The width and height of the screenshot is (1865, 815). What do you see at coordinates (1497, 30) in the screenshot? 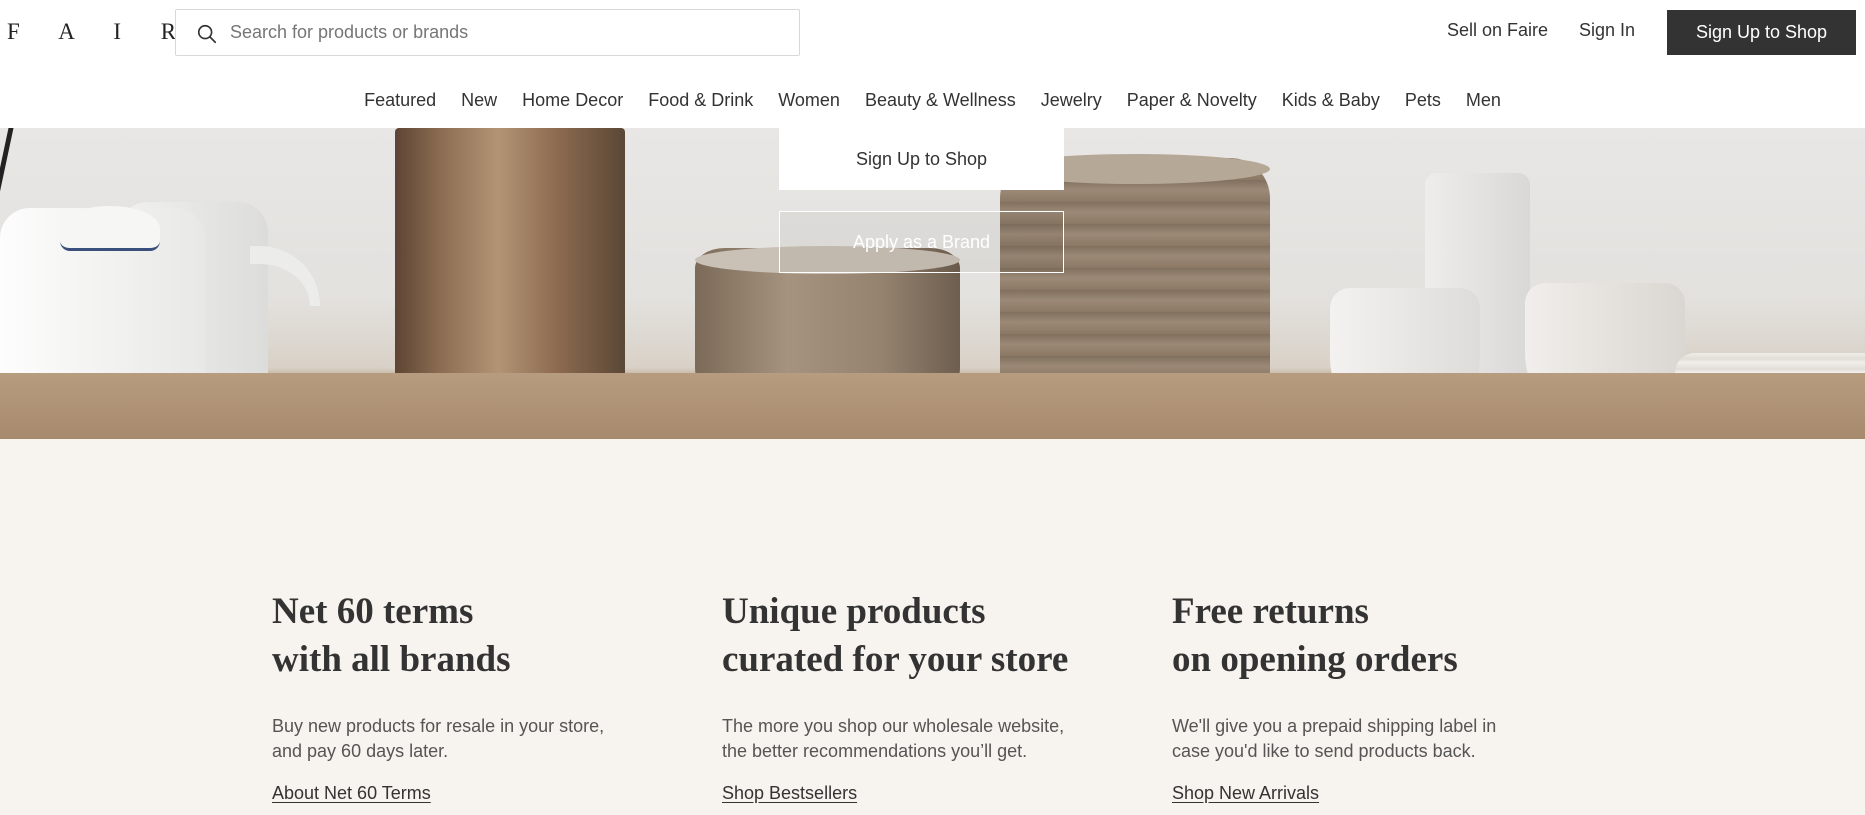
I see `sell-on-faire-link: Sell on Faire` at bounding box center [1497, 30].